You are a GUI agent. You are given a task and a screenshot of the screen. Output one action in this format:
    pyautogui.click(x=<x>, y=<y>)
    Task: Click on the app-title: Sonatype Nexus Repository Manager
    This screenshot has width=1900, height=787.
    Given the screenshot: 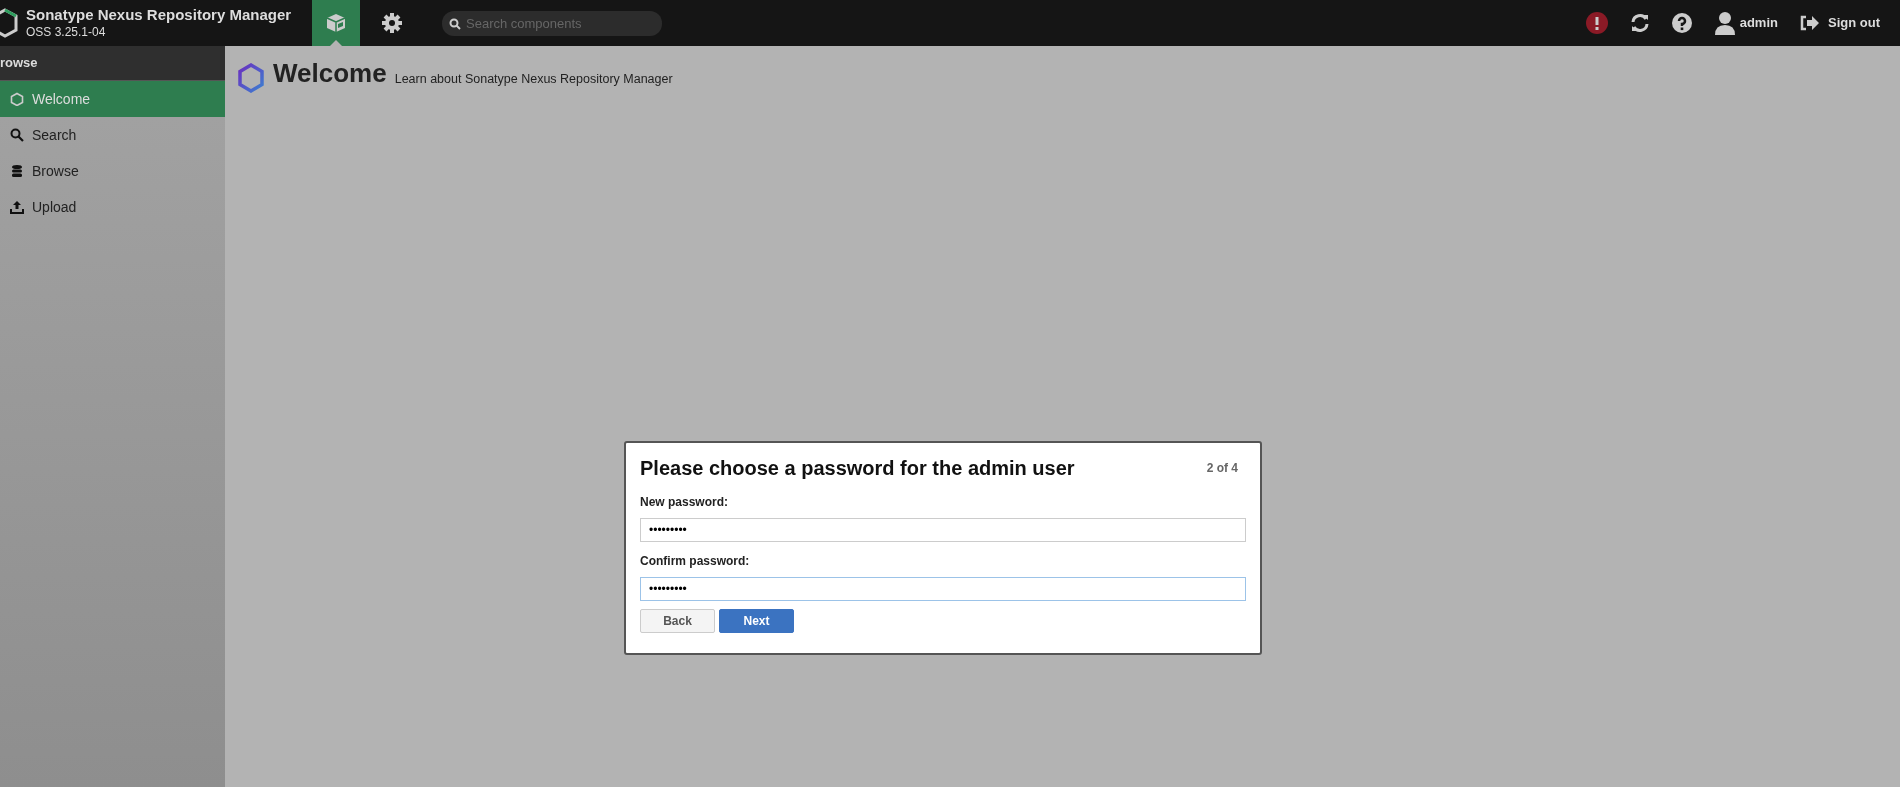 What is the action you would take?
    pyautogui.click(x=159, y=15)
    